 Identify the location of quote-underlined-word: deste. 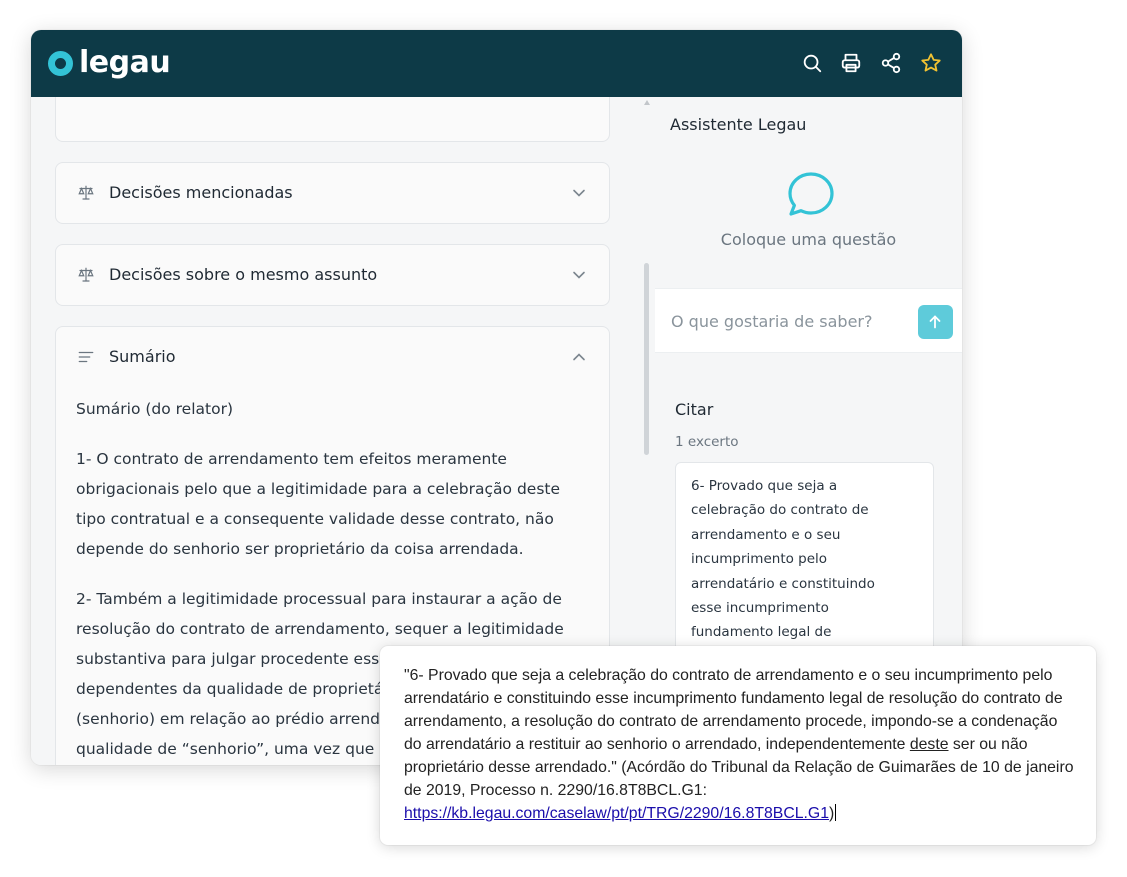
(929, 744).